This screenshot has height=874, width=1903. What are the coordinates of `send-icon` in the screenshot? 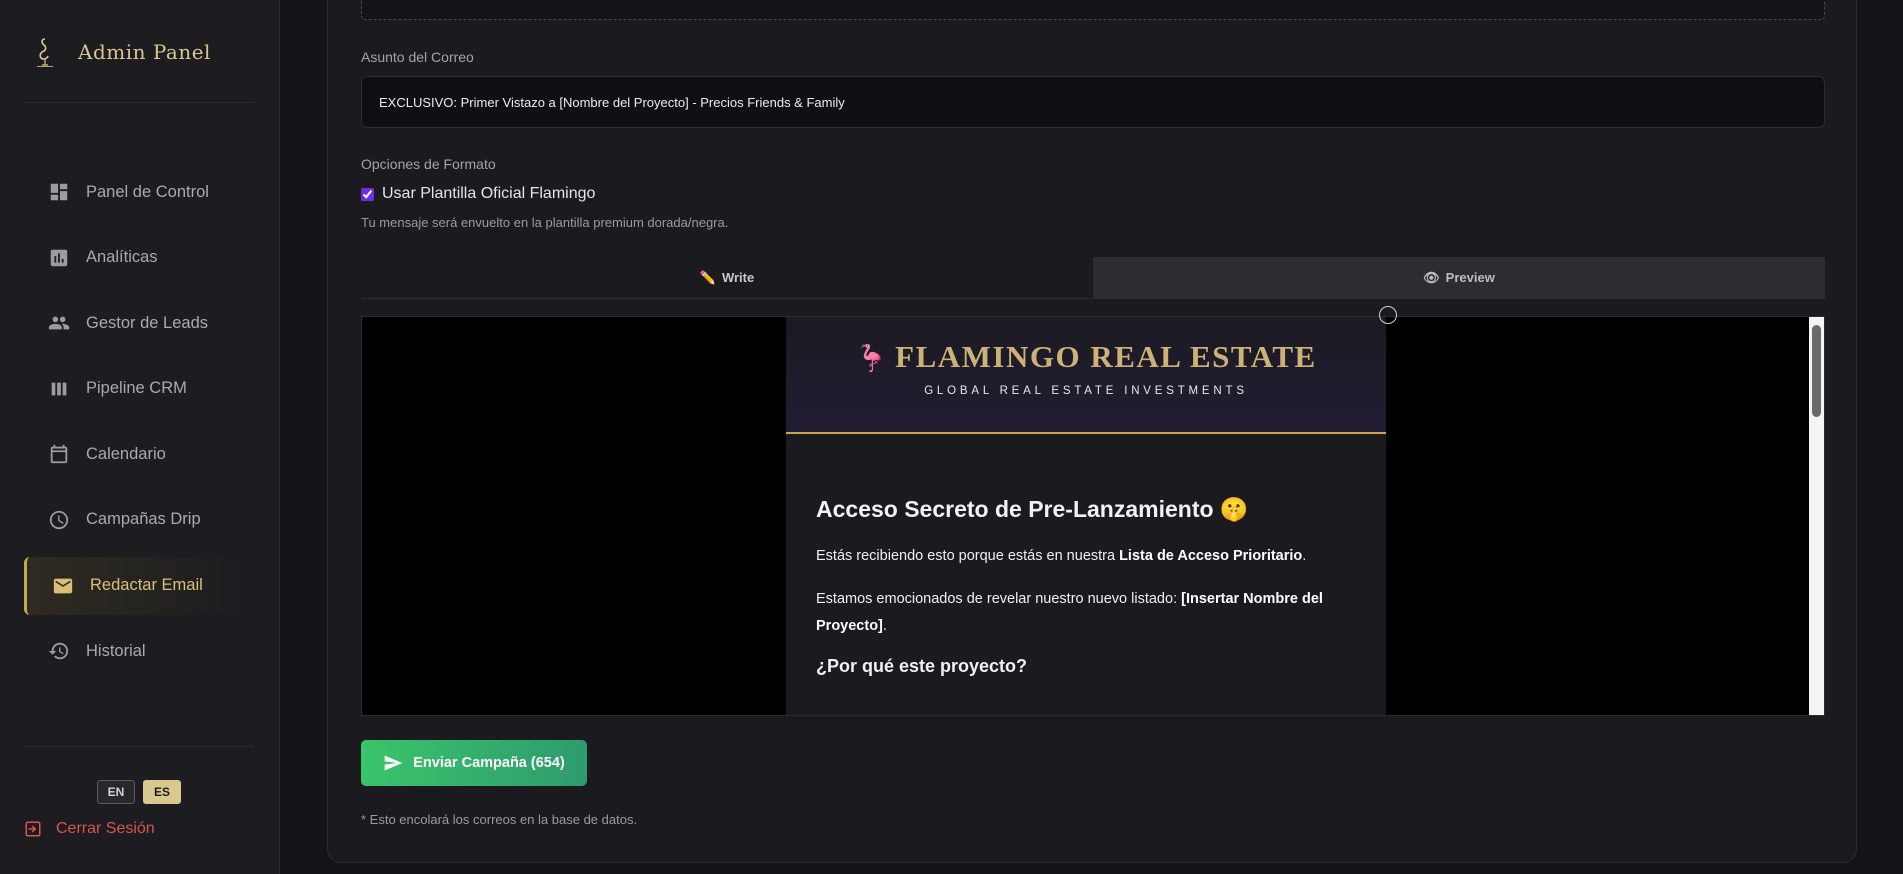 It's located at (393, 763).